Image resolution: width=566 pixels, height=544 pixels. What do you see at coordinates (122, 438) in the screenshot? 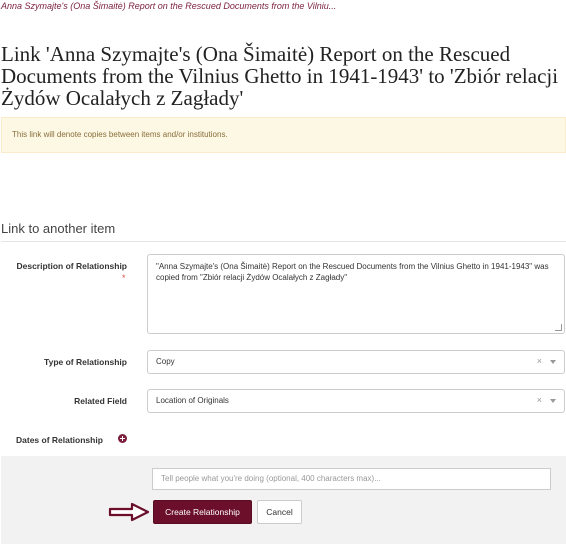
I see `plus-circle-icon` at bounding box center [122, 438].